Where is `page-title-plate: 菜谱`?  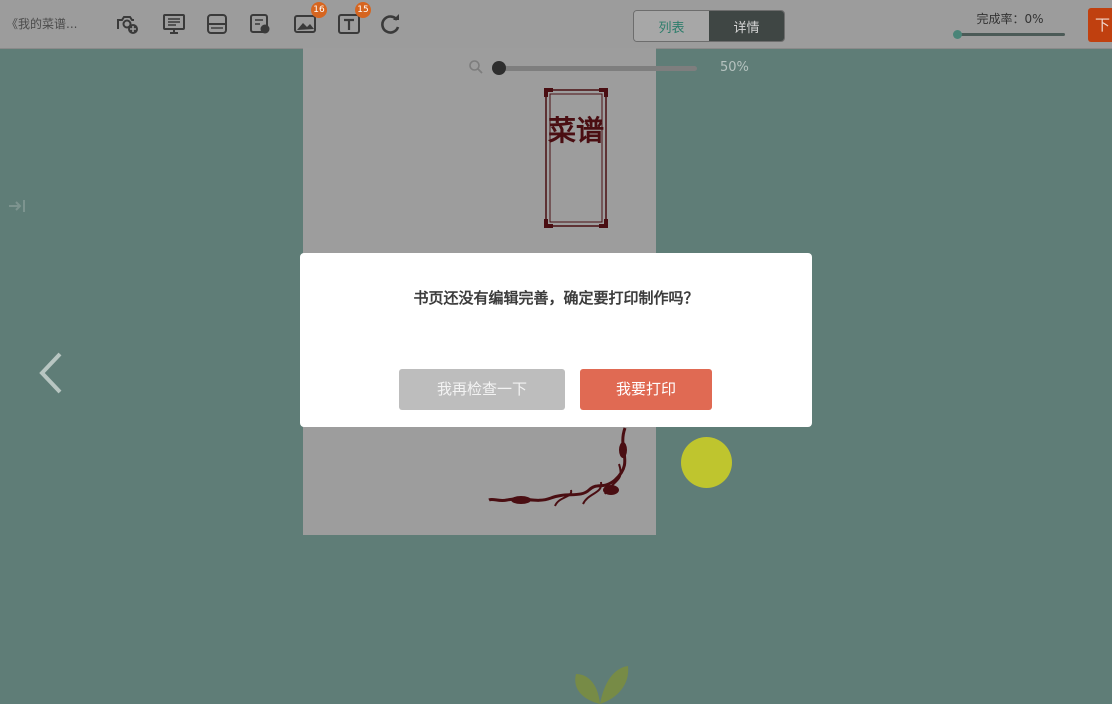 page-title-plate: 菜谱 is located at coordinates (576, 158).